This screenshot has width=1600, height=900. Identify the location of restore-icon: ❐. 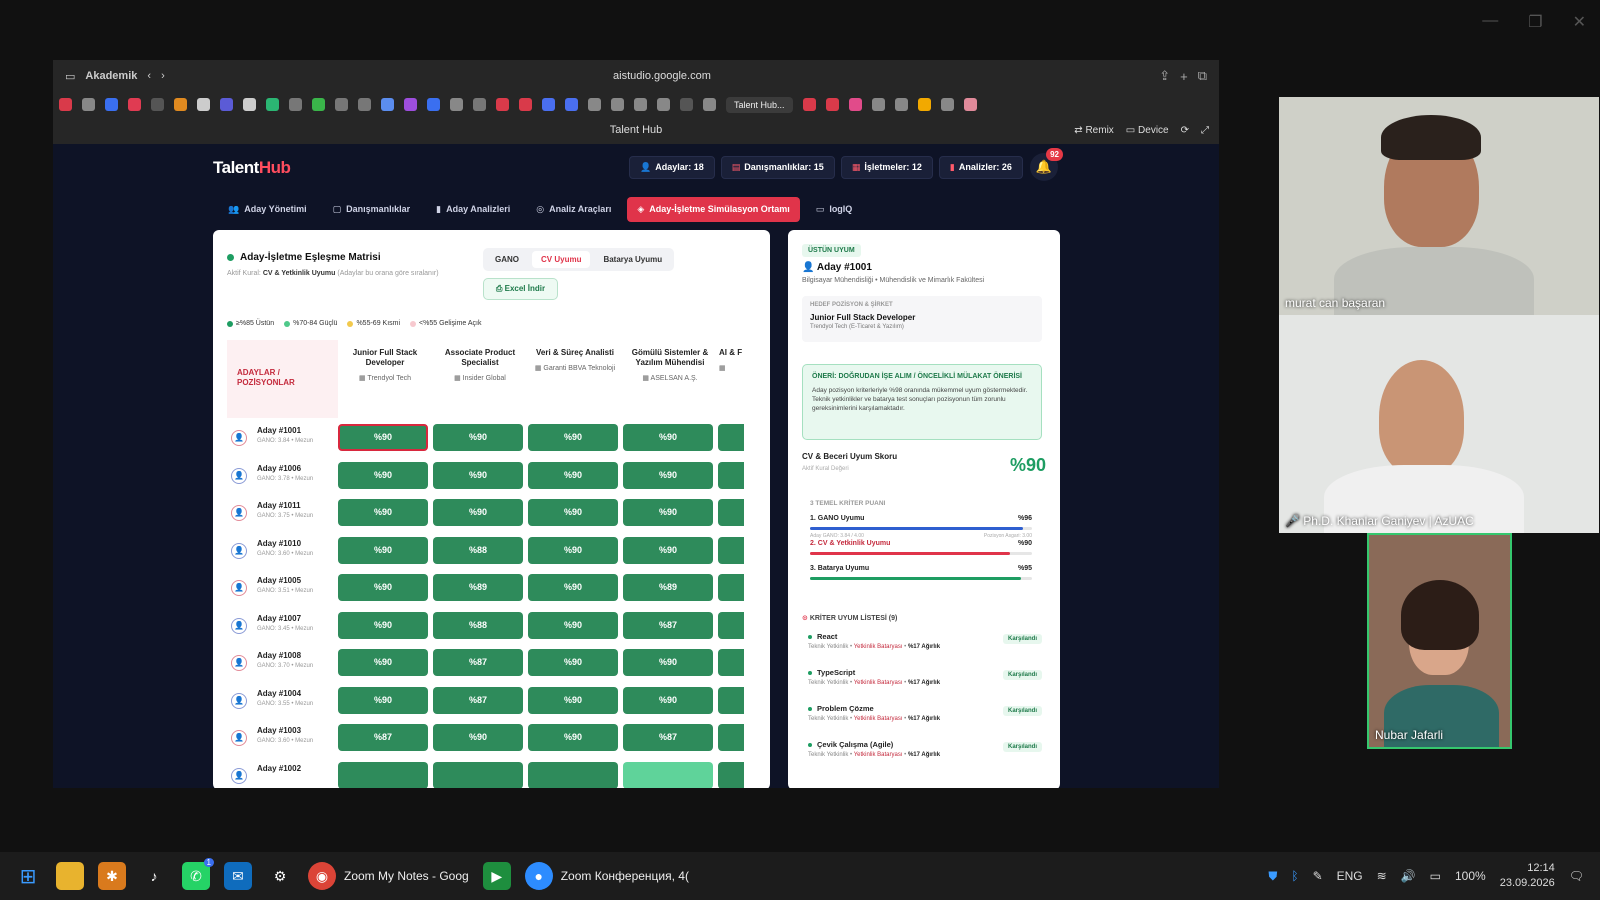
(1535, 22).